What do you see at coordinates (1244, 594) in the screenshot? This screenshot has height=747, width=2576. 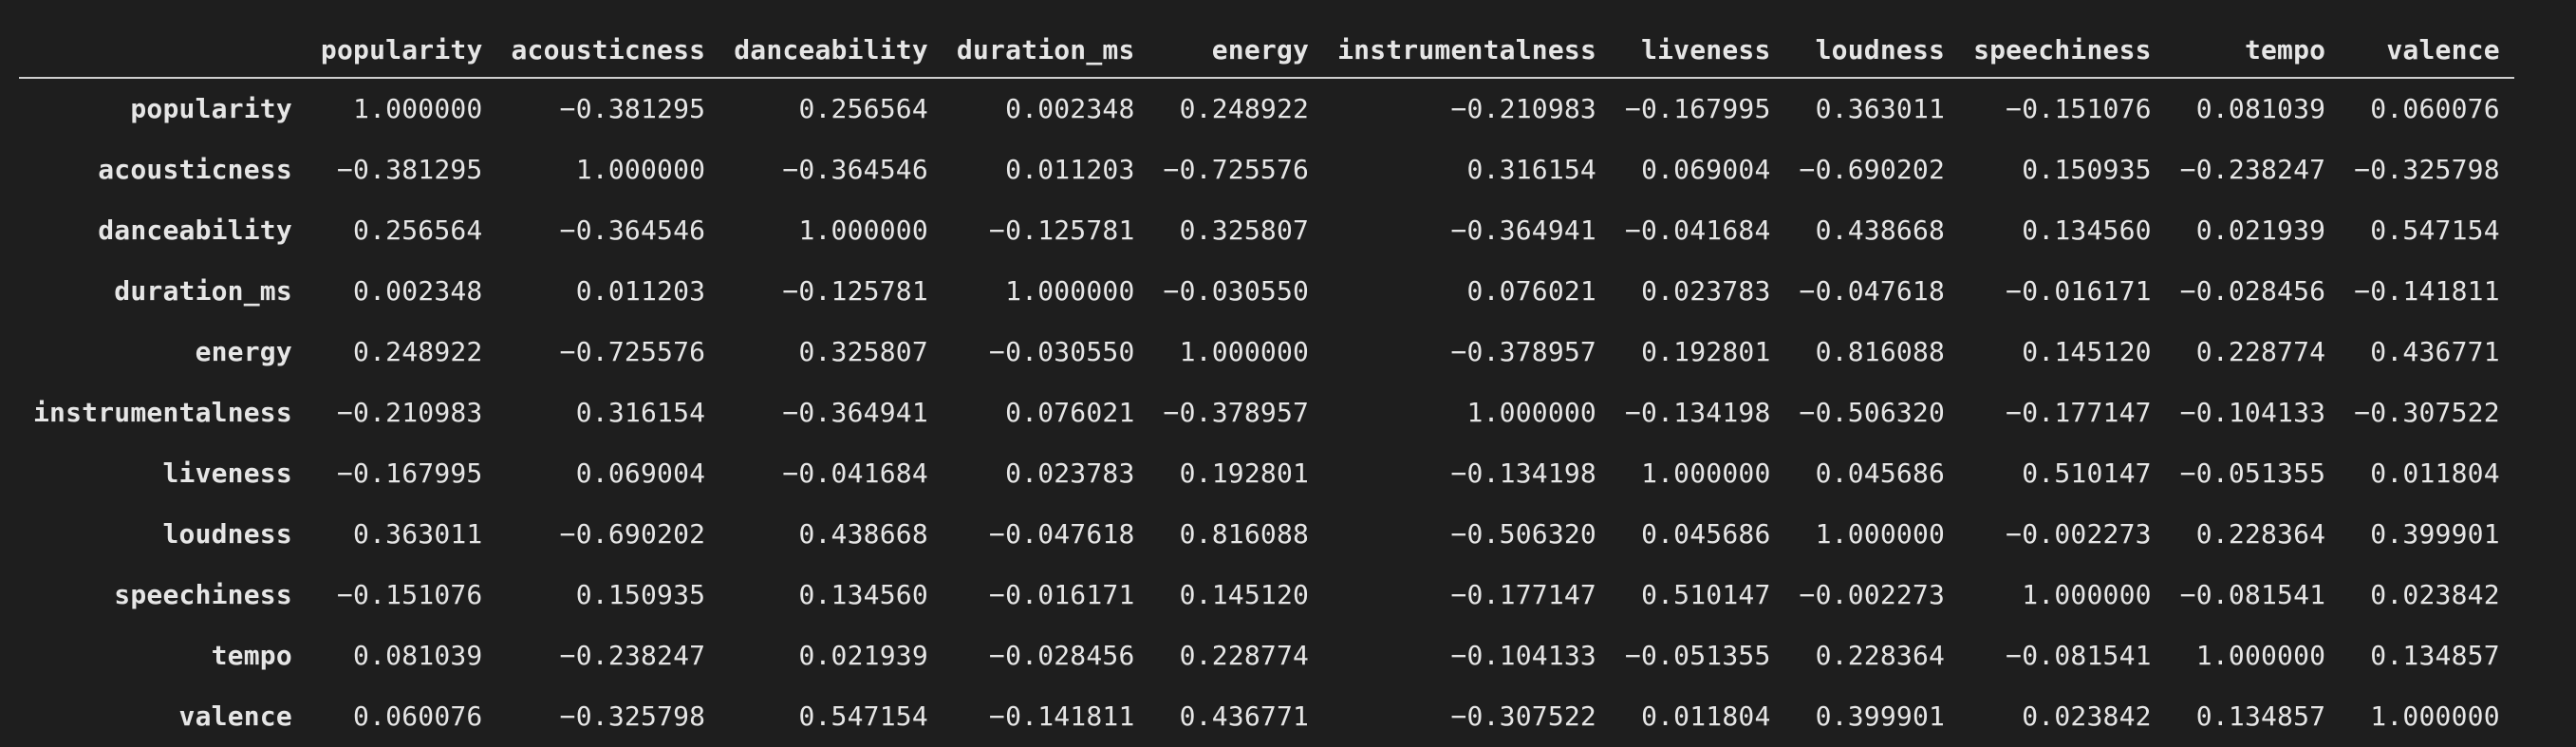 I see `table-cell: 0.145120` at bounding box center [1244, 594].